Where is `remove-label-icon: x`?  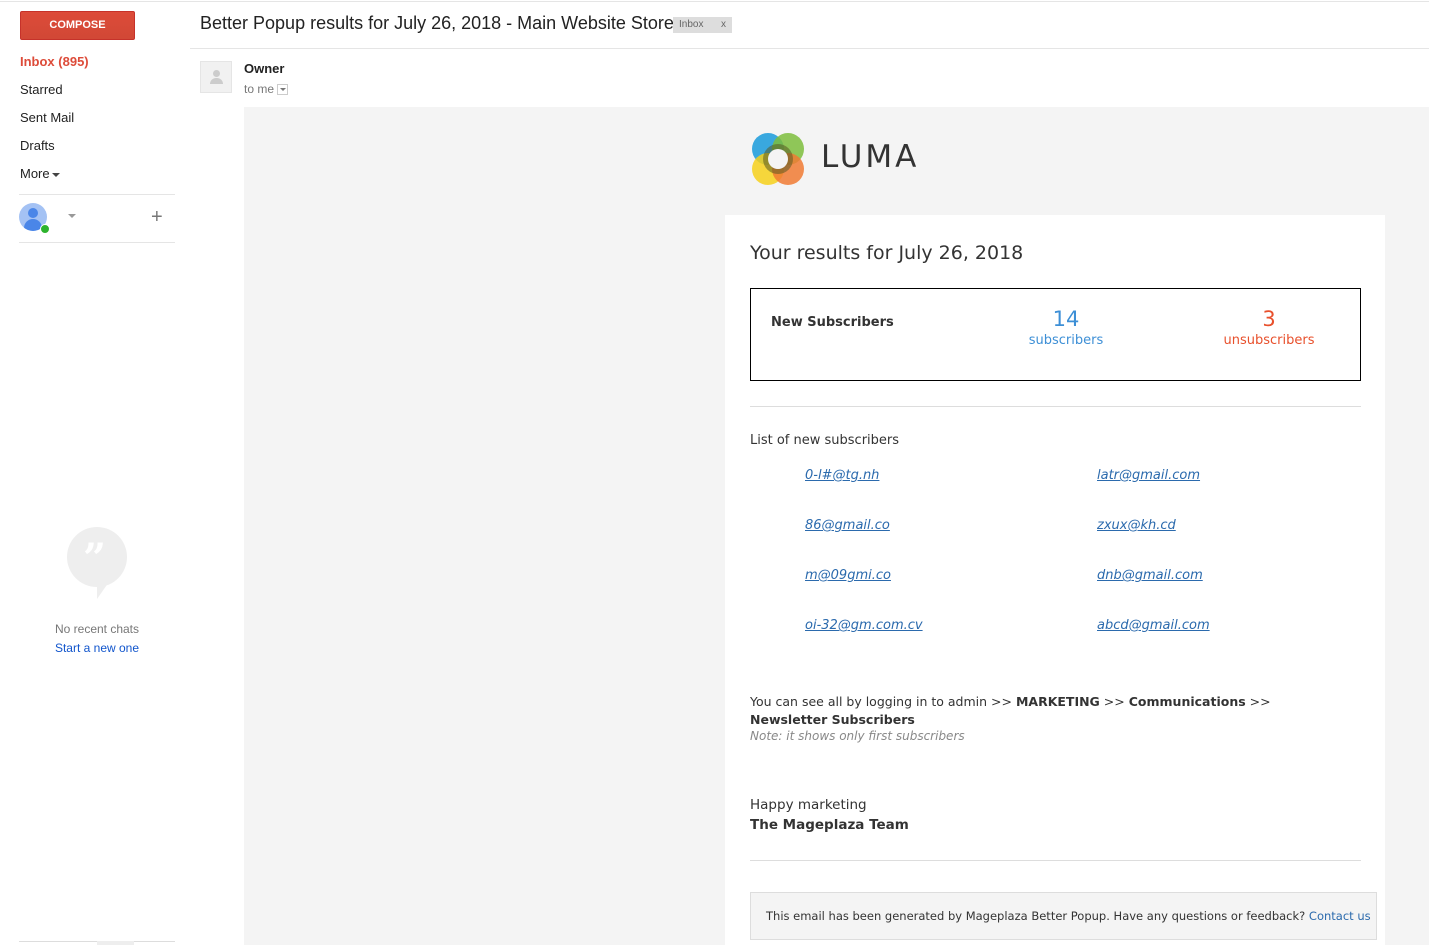
remove-label-icon: x is located at coordinates (723, 25).